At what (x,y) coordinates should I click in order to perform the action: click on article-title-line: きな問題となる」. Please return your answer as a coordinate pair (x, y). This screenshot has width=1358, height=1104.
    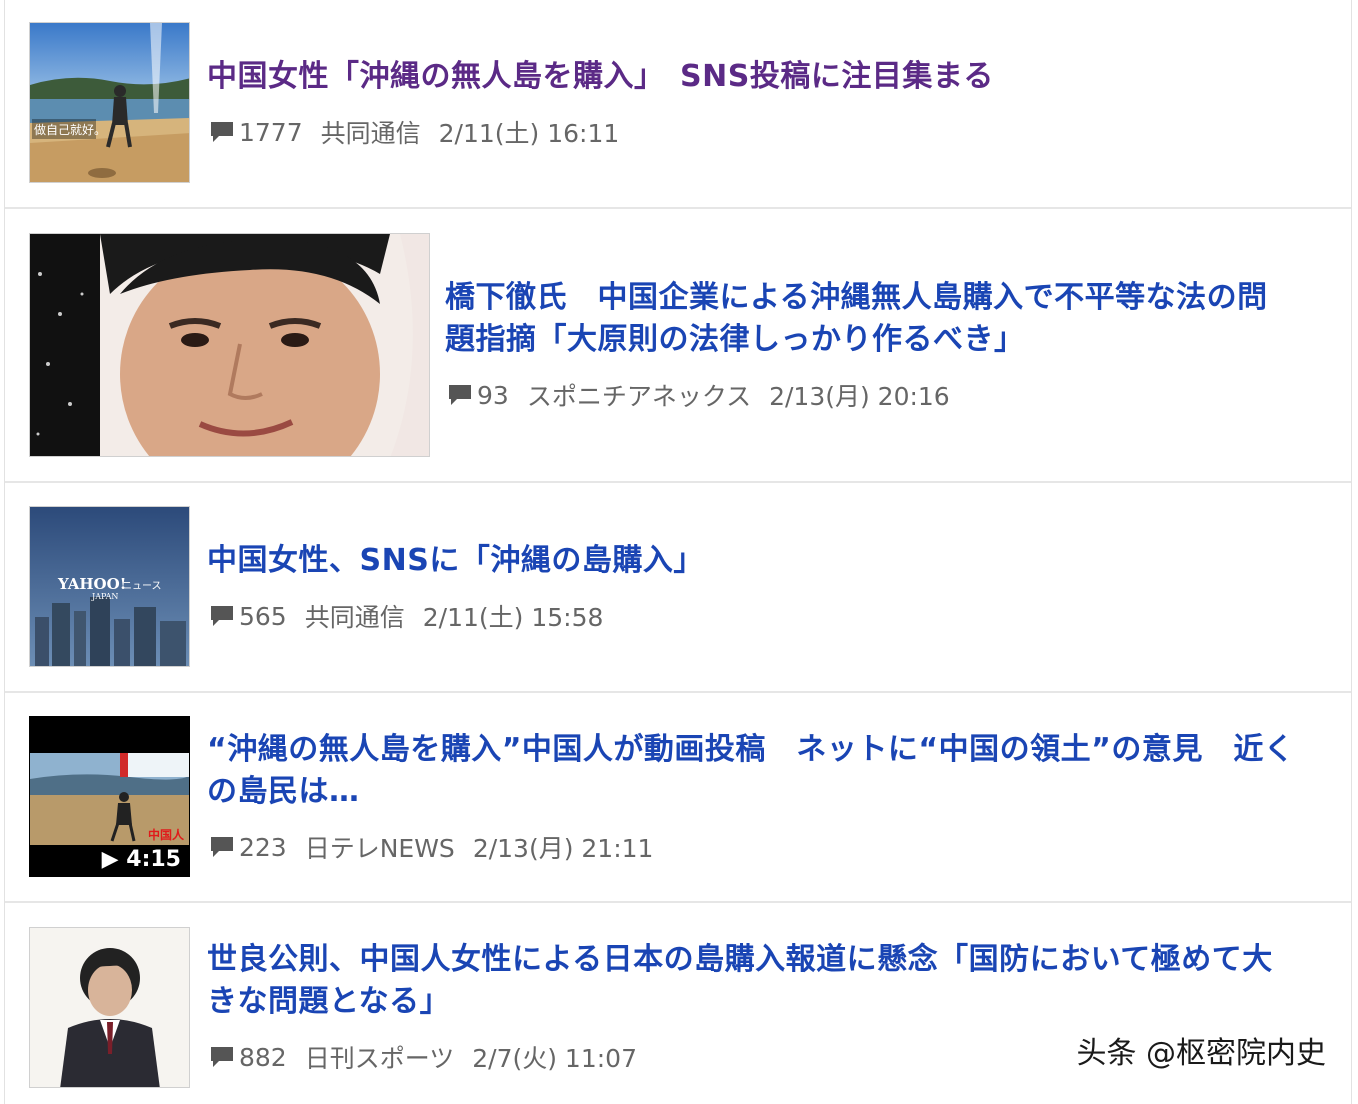
    Looking at the image, I should click on (328, 1001).